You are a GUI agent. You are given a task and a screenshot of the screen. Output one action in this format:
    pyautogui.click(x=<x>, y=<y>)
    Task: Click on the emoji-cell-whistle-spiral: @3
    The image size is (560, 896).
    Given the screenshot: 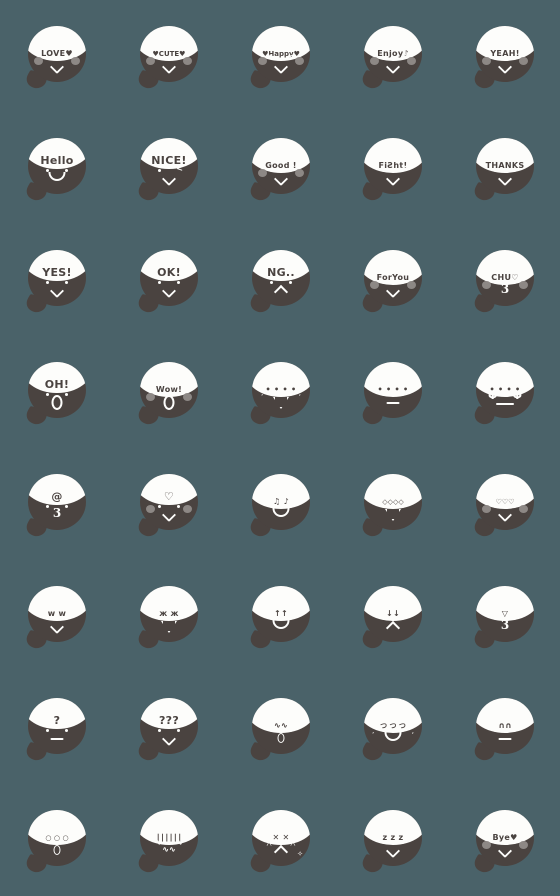 What is the action you would take?
    pyautogui.click(x=56, y=504)
    